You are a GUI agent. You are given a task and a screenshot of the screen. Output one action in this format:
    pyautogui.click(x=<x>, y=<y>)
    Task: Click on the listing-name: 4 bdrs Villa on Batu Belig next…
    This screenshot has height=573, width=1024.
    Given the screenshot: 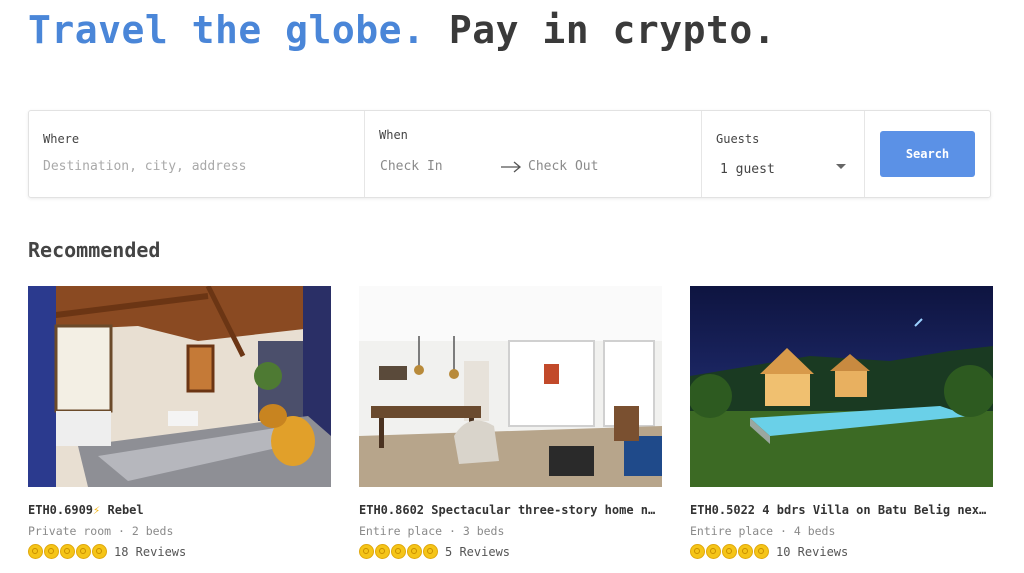 What is the action you would take?
    pyautogui.click(x=877, y=510)
    